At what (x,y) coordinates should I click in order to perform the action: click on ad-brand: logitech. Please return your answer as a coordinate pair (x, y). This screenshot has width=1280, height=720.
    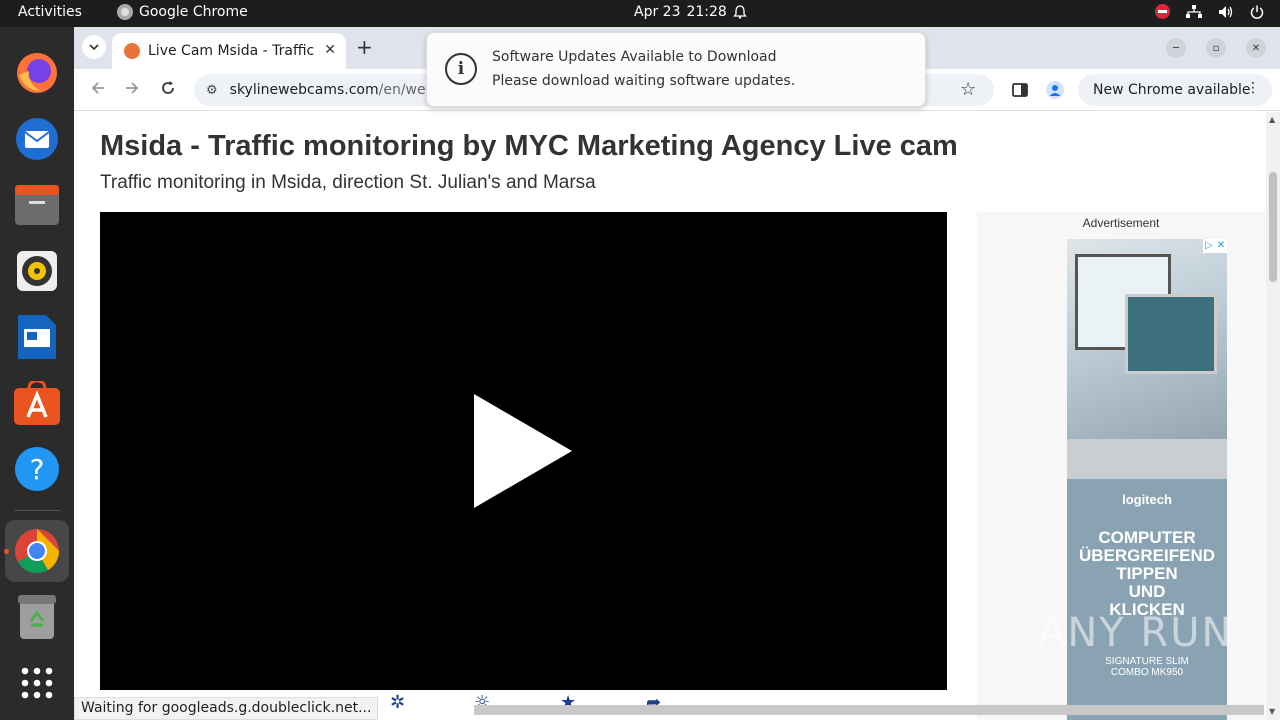
    Looking at the image, I should click on (1147, 499).